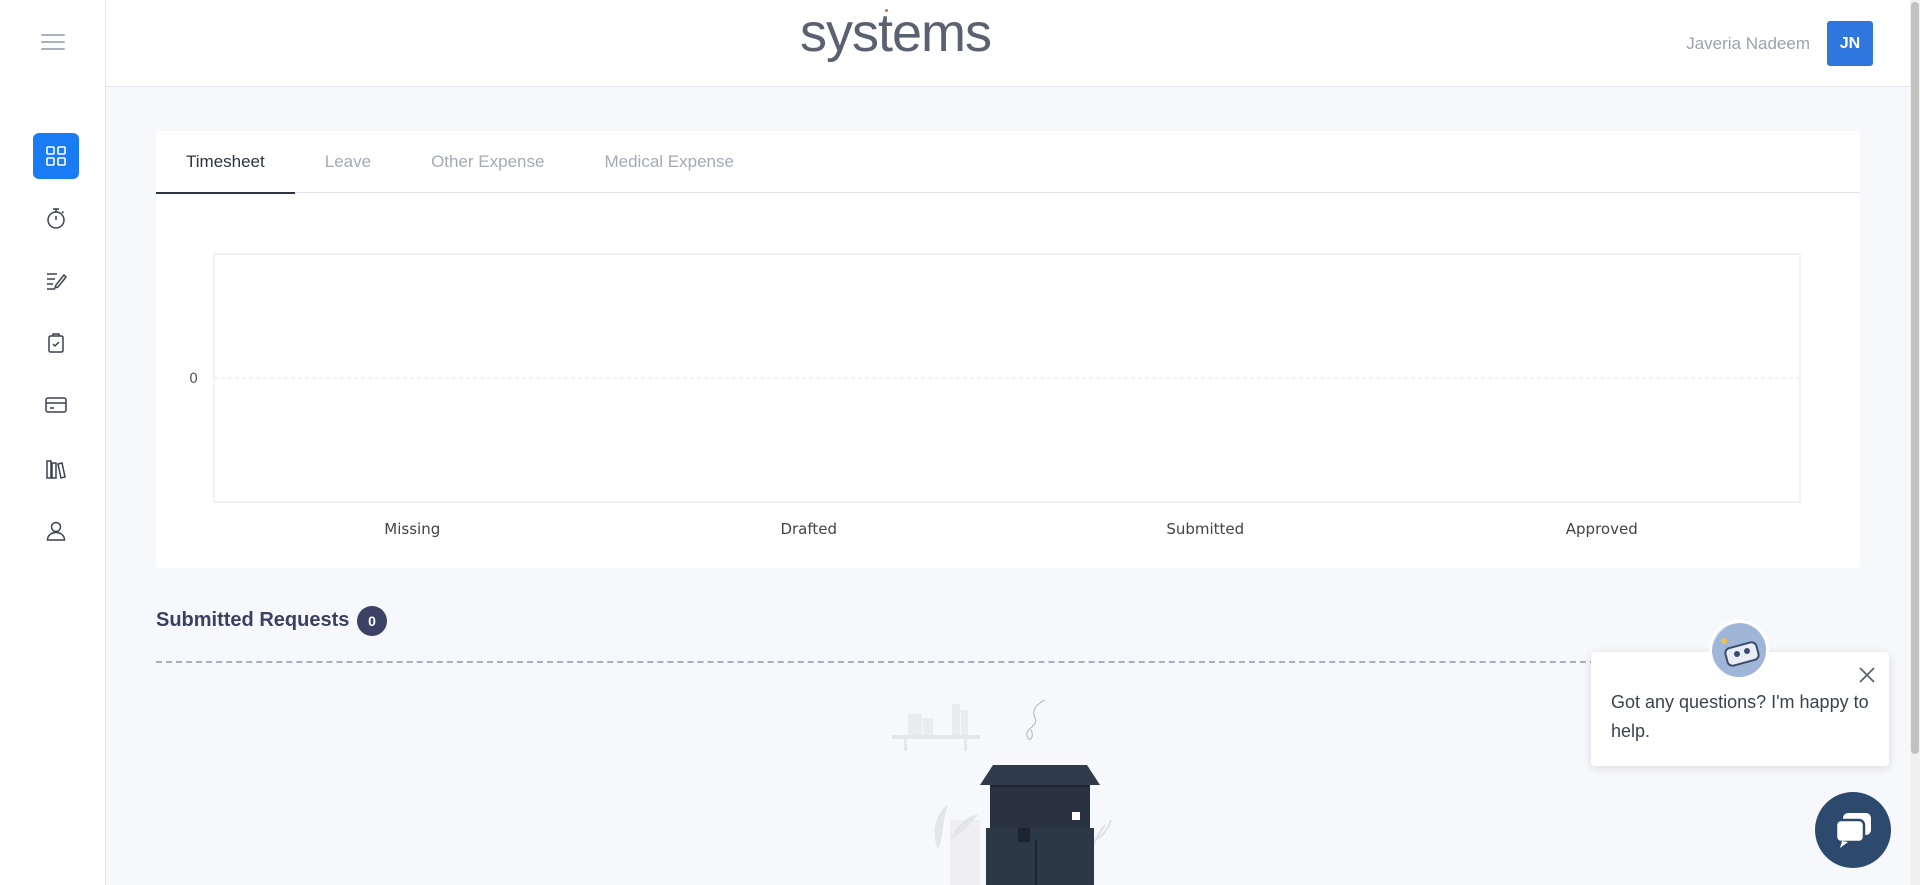 This screenshot has height=885, width=1920. What do you see at coordinates (1740, 716) in the screenshot?
I see `chat-message: Got any questions? I'm happy to help.` at bounding box center [1740, 716].